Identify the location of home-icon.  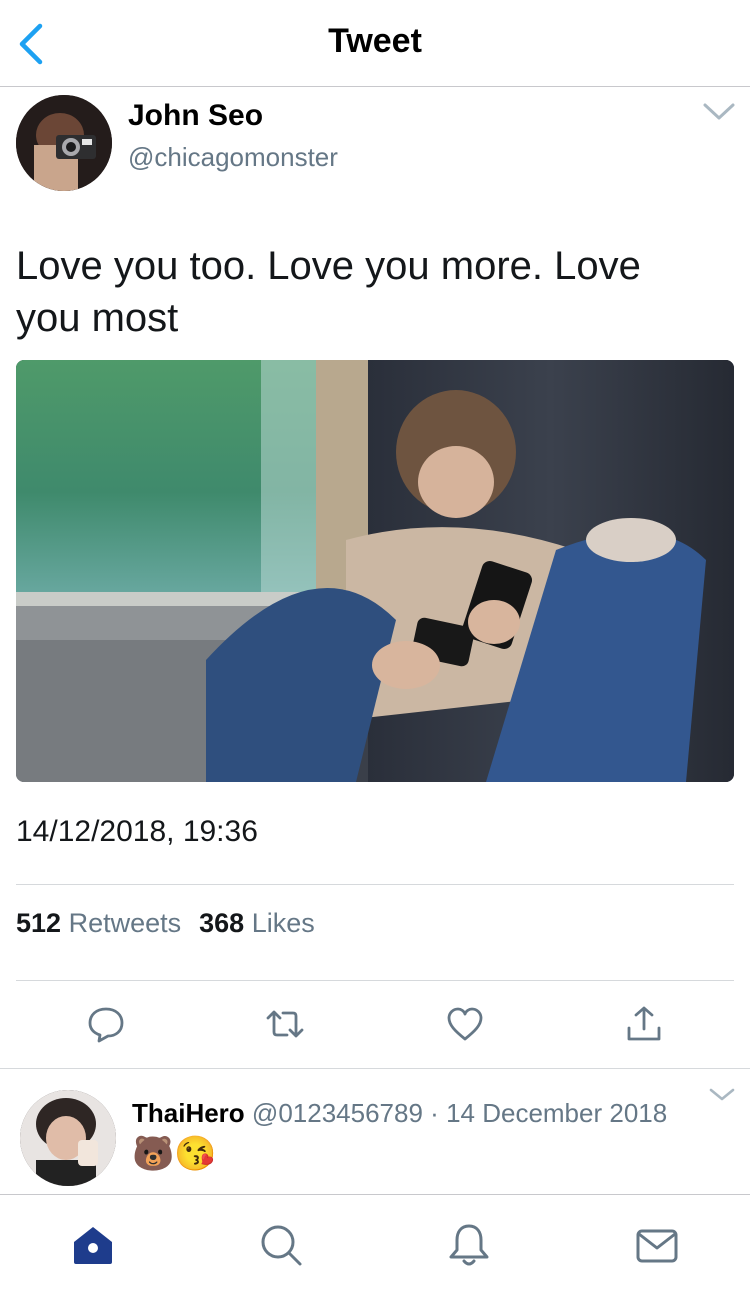
(93, 1245).